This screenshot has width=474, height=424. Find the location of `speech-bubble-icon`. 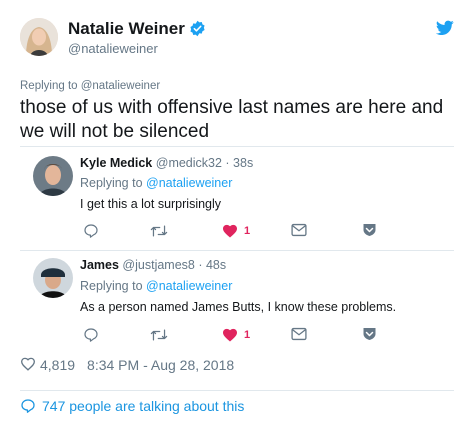

speech-bubble-icon is located at coordinates (28, 406).